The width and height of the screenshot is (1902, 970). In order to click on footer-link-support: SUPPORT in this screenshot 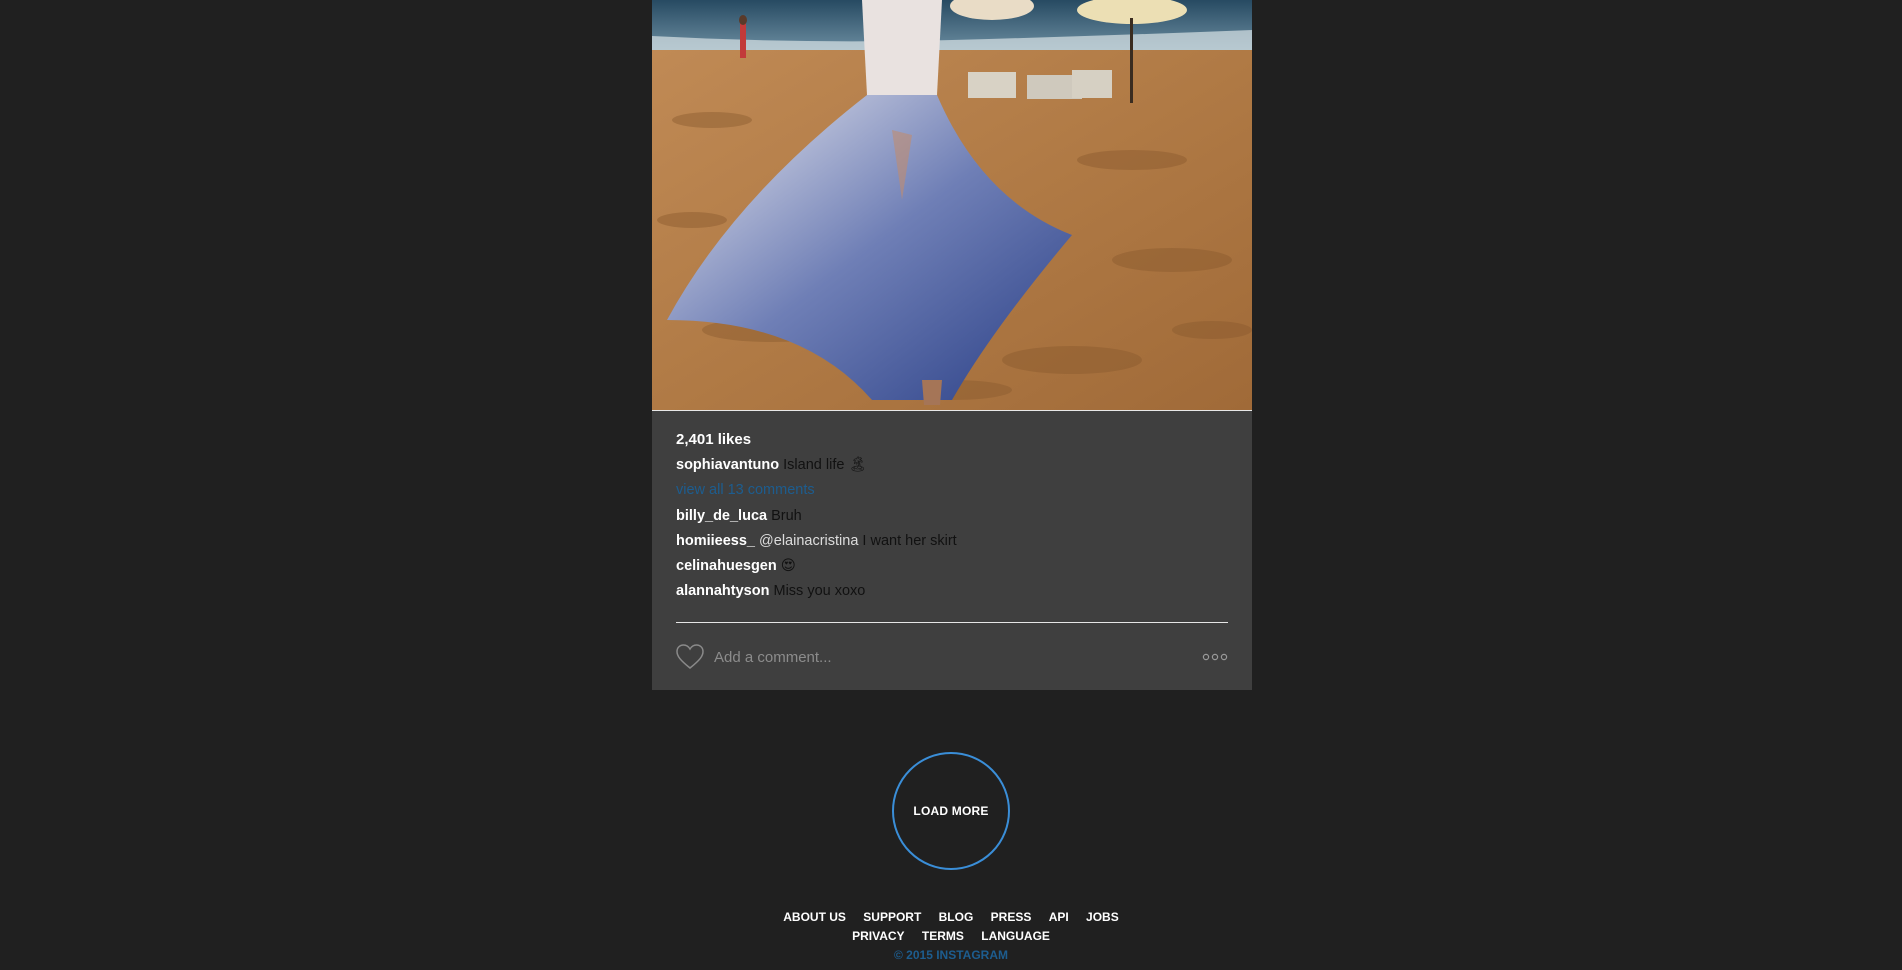, I will do `click(892, 917)`.